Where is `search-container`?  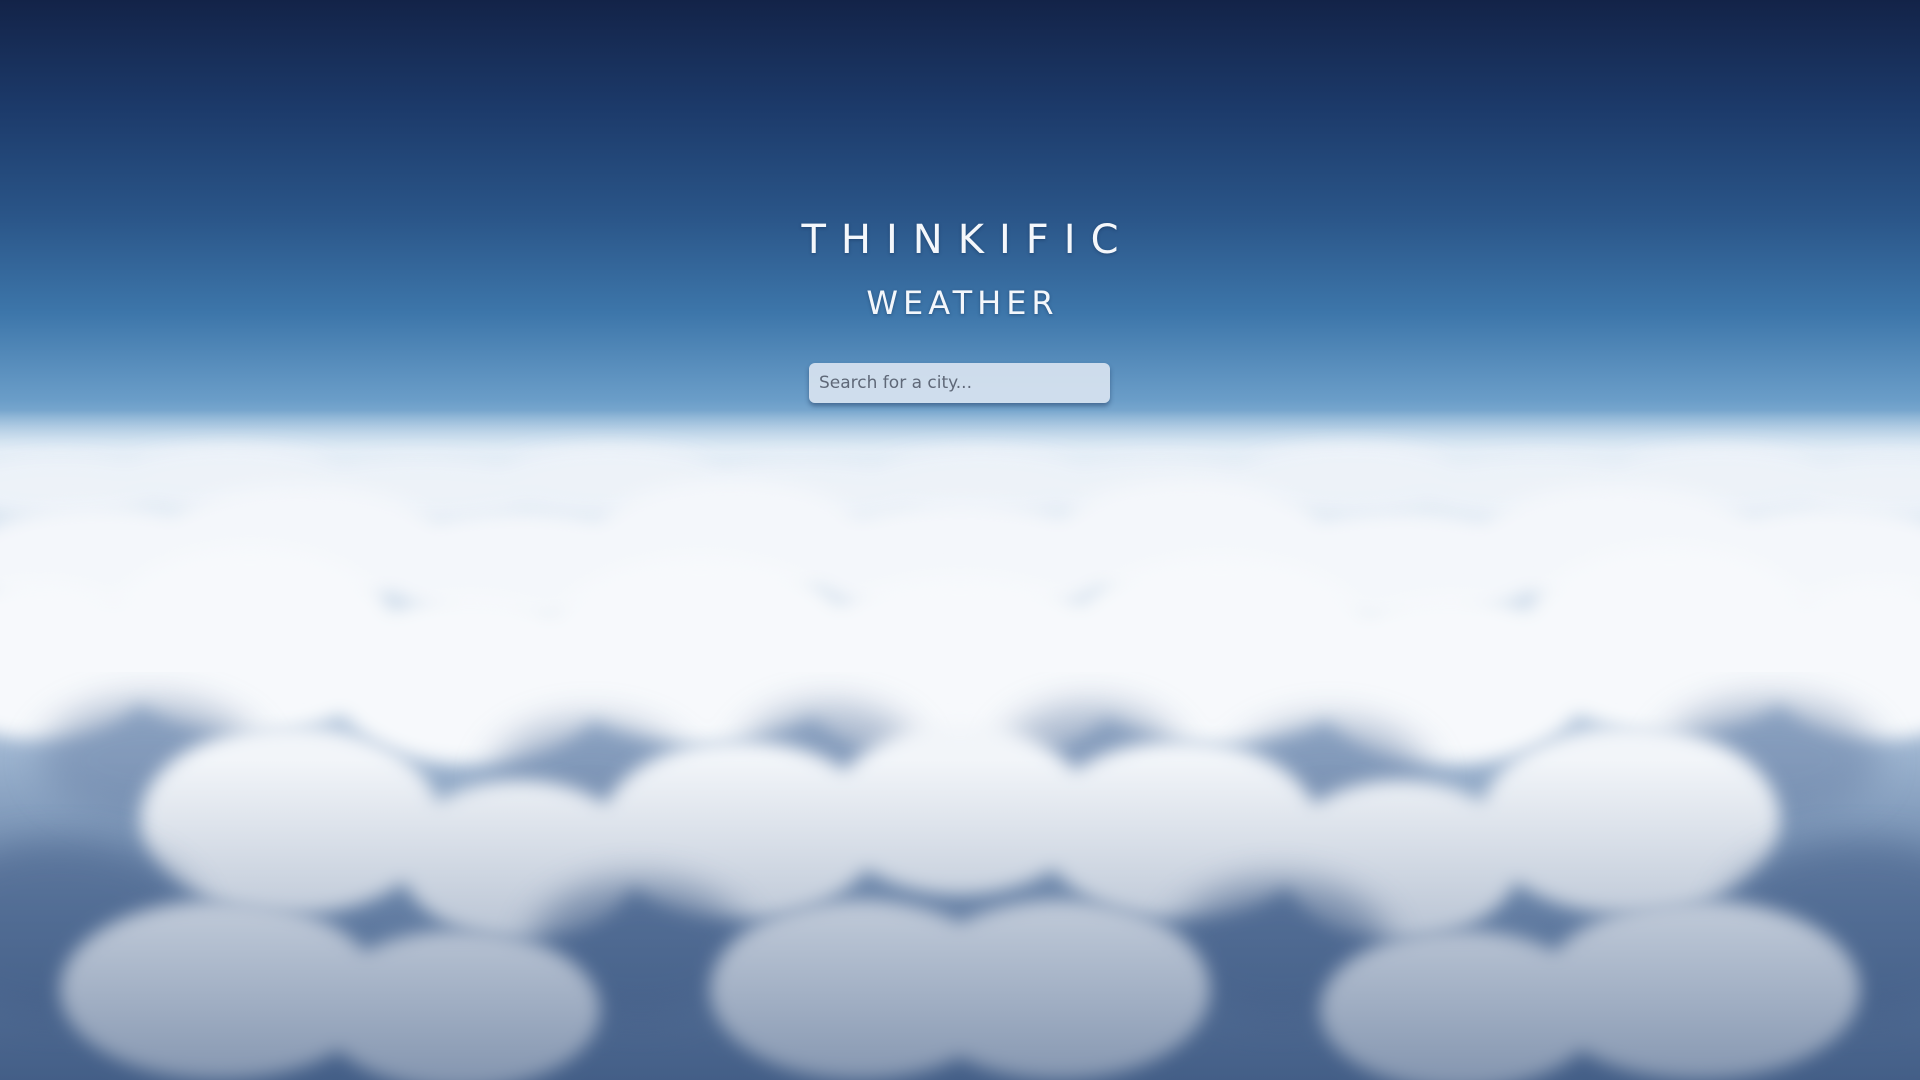 search-container is located at coordinates (959, 383).